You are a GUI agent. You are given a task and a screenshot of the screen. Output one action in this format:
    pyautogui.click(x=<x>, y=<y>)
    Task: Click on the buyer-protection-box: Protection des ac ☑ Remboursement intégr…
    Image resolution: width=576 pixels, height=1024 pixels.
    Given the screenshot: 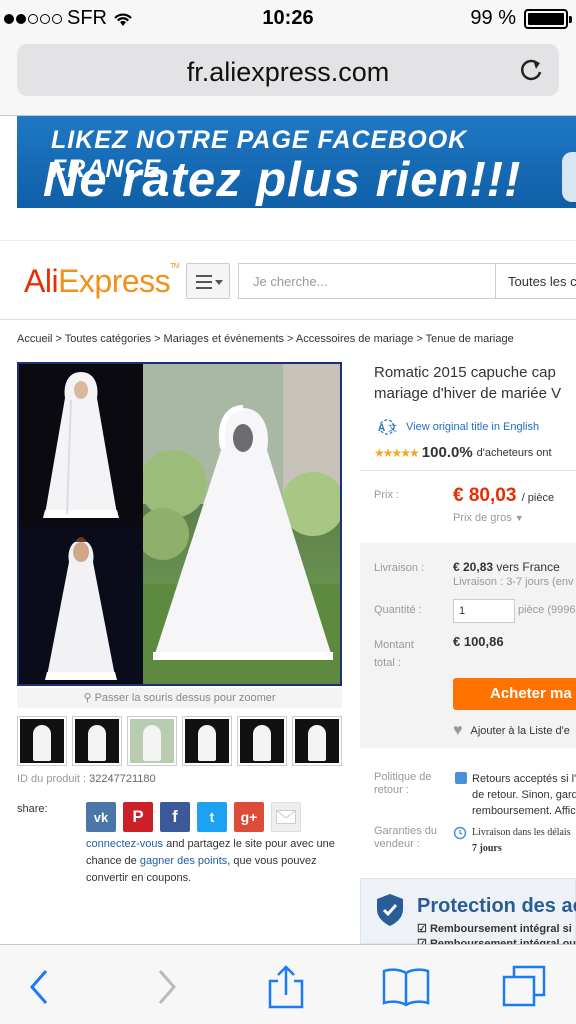 What is the action you would take?
    pyautogui.click(x=468, y=914)
    